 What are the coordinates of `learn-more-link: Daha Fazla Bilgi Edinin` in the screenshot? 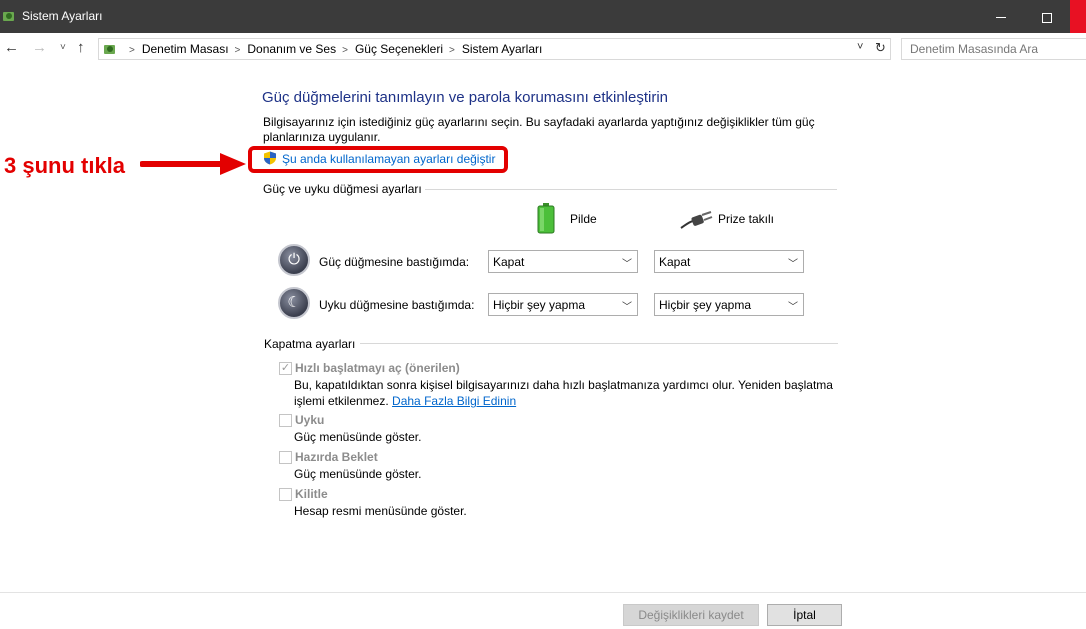 It's located at (454, 401).